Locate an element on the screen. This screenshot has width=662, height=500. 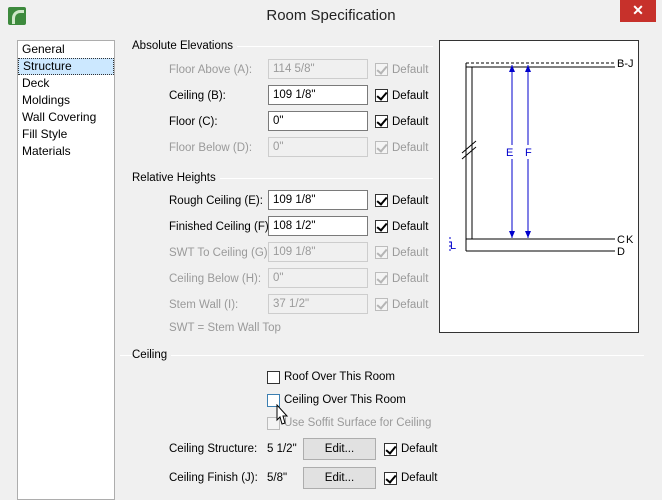
floor-below-default-label: Default is located at coordinates (410, 148).